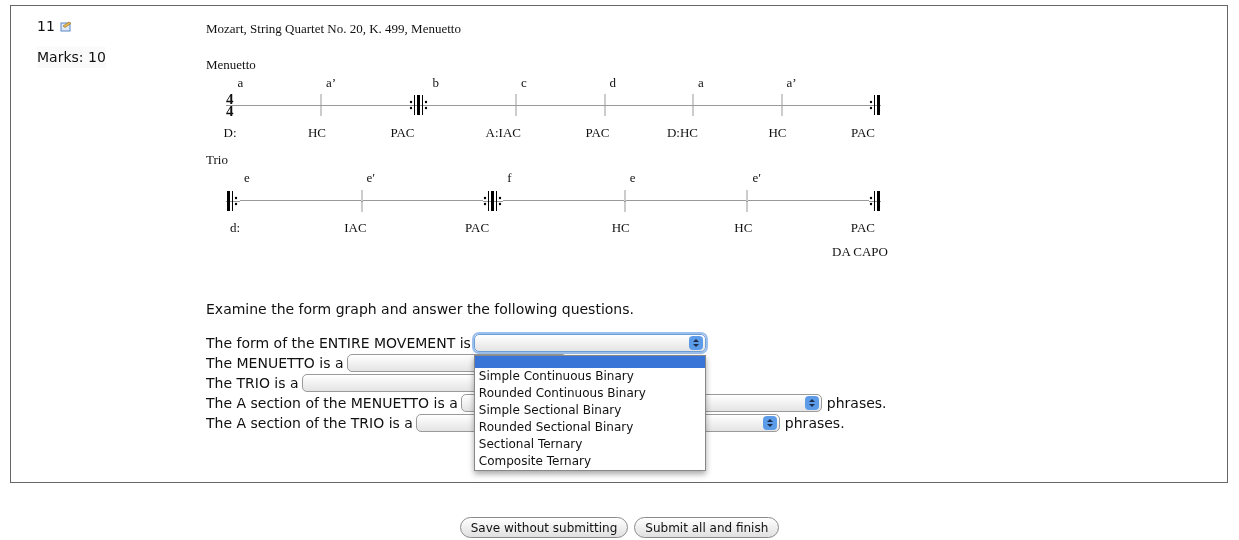 The width and height of the screenshot is (1239, 540). I want to click on time-signature-numerator: 4, so click(230, 99).